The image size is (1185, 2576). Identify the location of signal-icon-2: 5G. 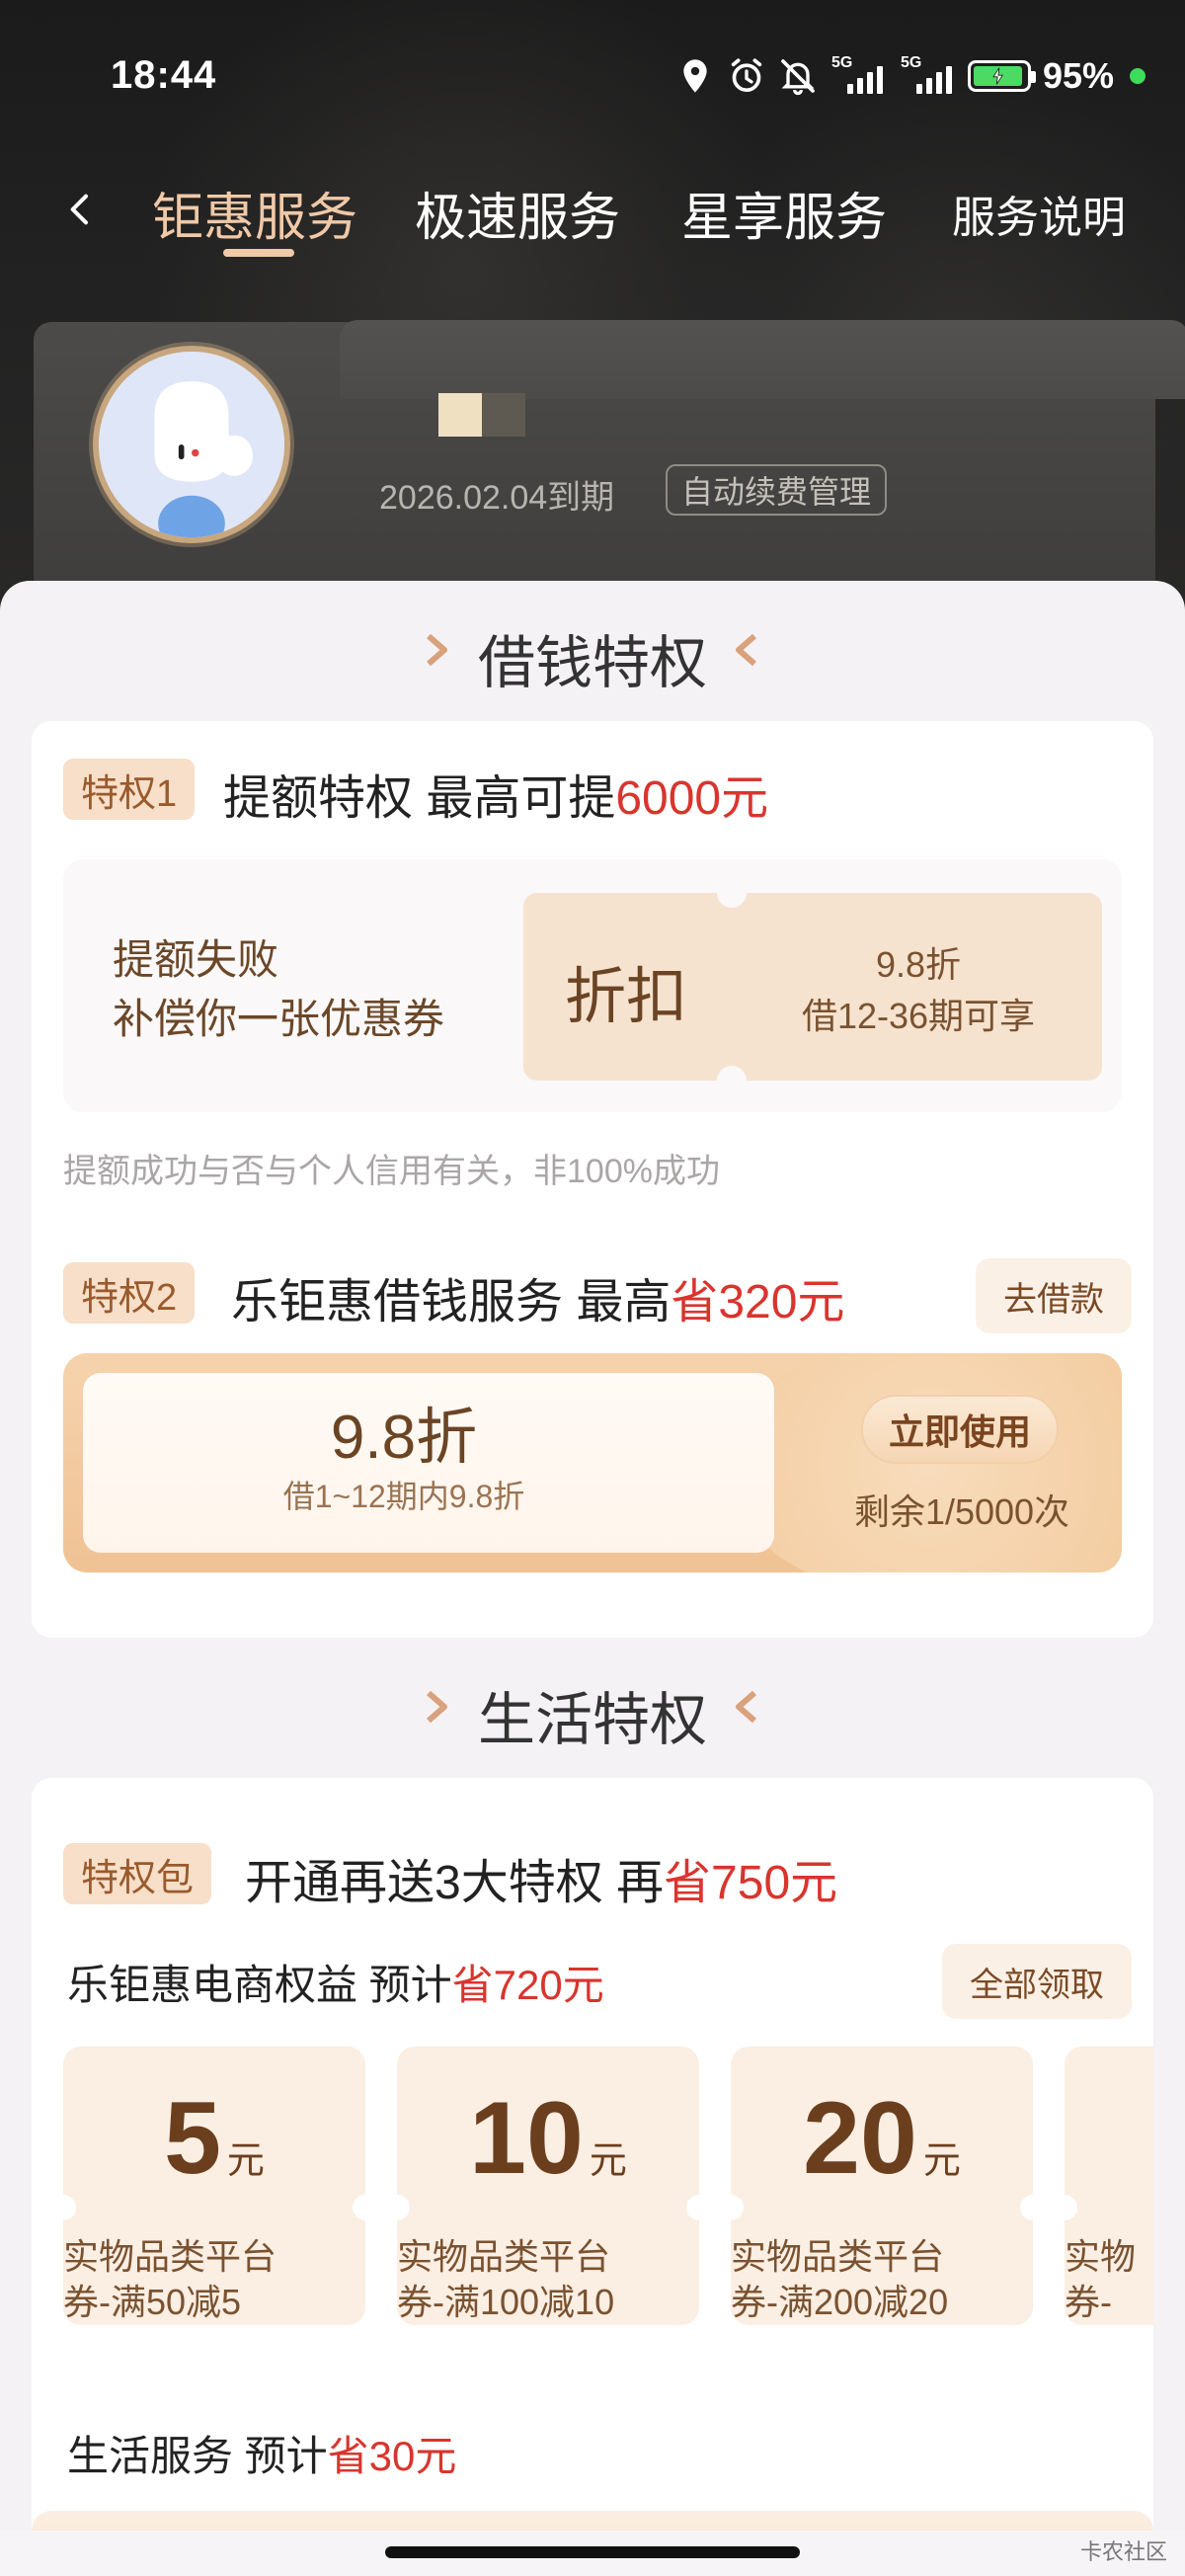
(928, 75).